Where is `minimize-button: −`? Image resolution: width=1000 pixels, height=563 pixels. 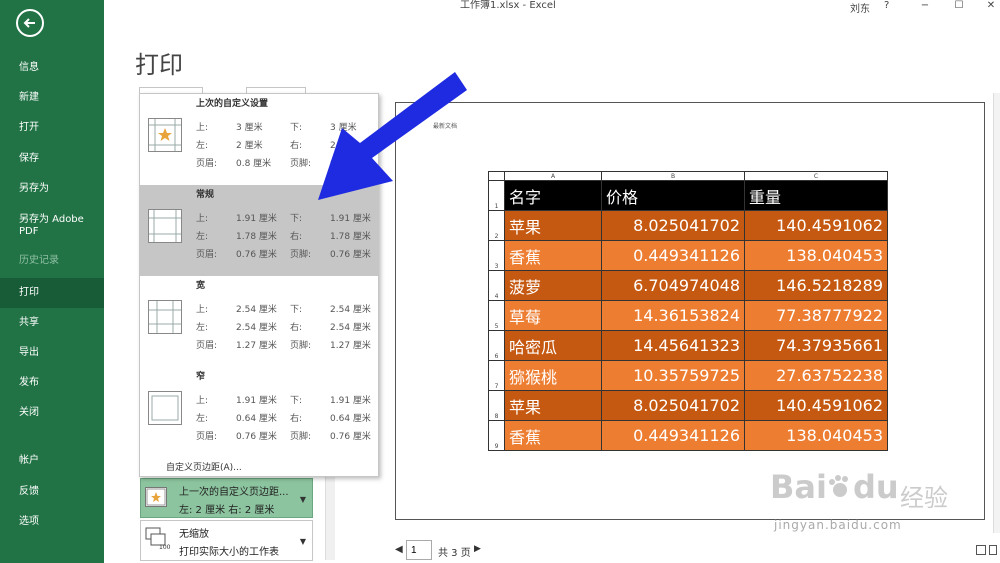
minimize-button: − is located at coordinates (925, 6).